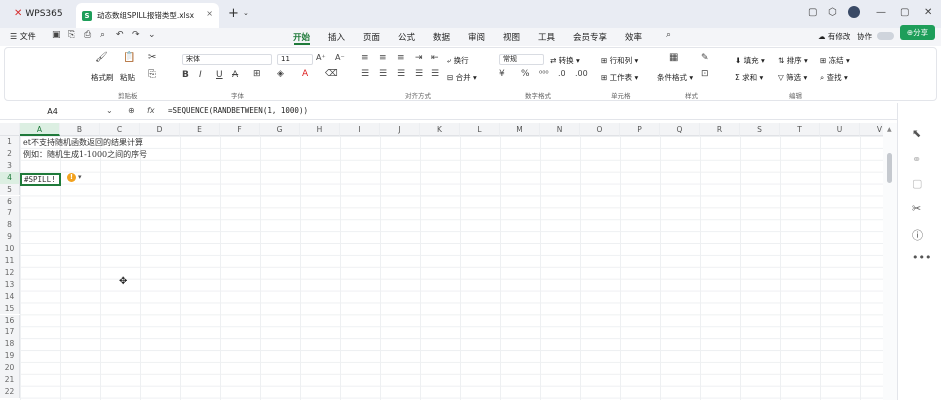 Image resolution: width=941 pixels, height=400 pixels. Describe the element at coordinates (340, 57) in the screenshot. I see `decrease-font-icon: A⁻` at that location.